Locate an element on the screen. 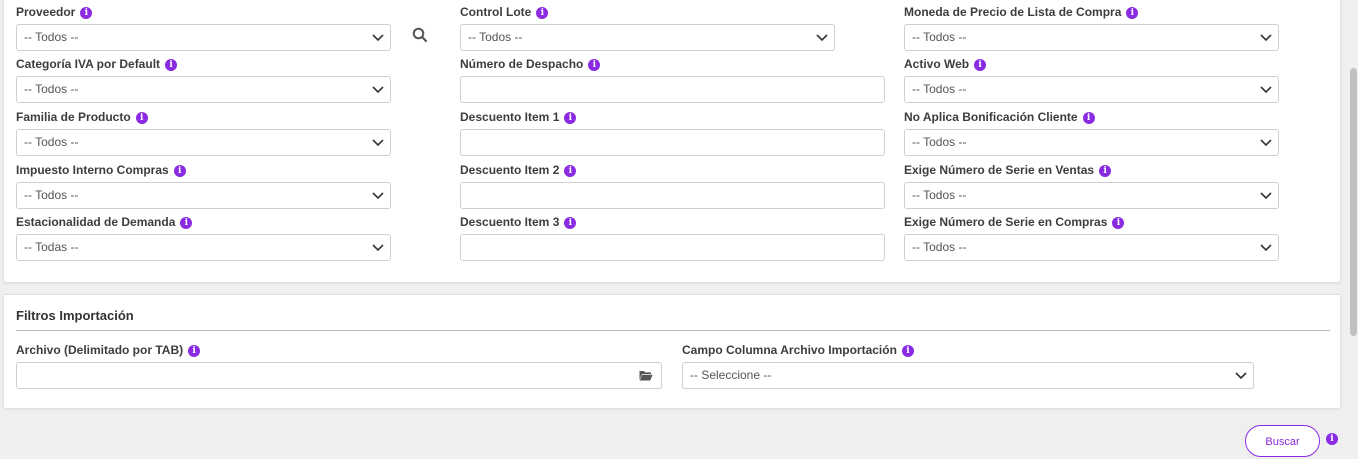 This screenshot has width=1358, height=459. field-label: Moneda de Precio de Lista de Compra i is located at coordinates (1091, 12).